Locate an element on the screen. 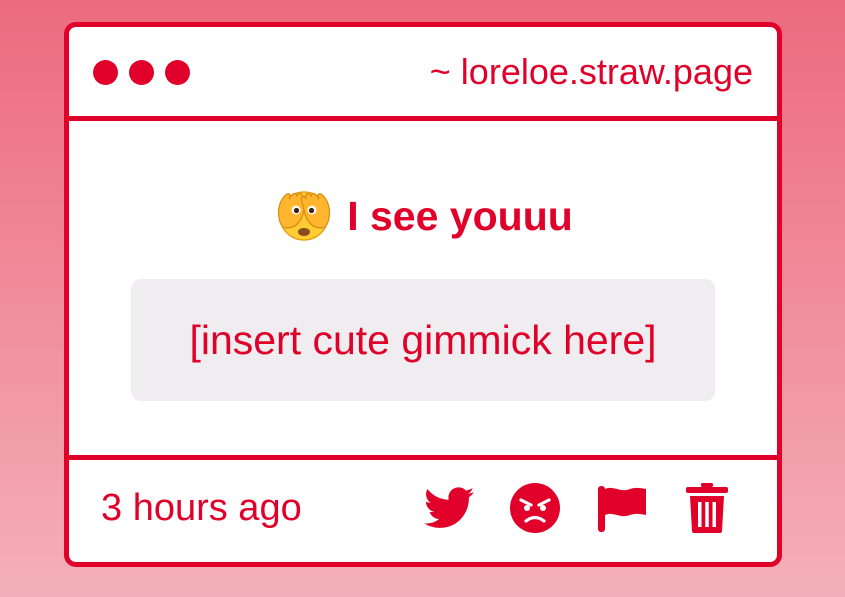  report-flag-button is located at coordinates (621, 508).